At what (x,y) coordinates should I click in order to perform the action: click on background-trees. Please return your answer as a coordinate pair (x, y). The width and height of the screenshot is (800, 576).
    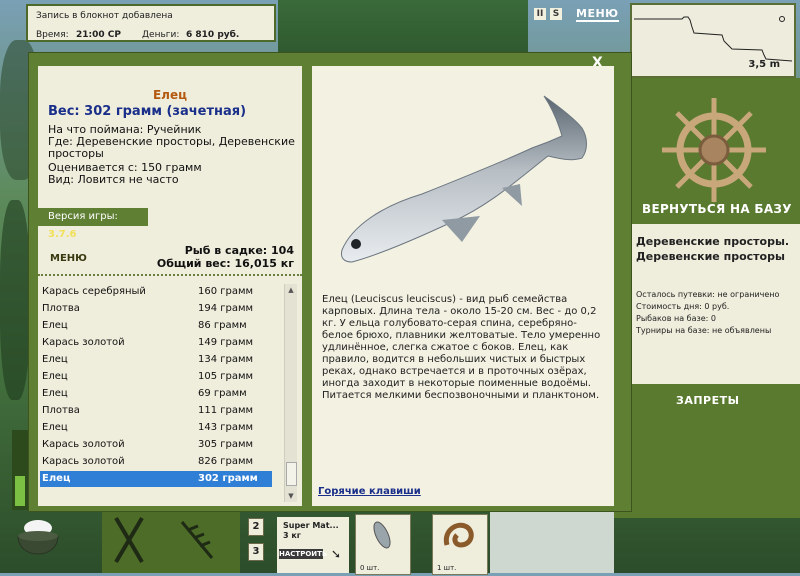
    Looking at the image, I should click on (403, 26).